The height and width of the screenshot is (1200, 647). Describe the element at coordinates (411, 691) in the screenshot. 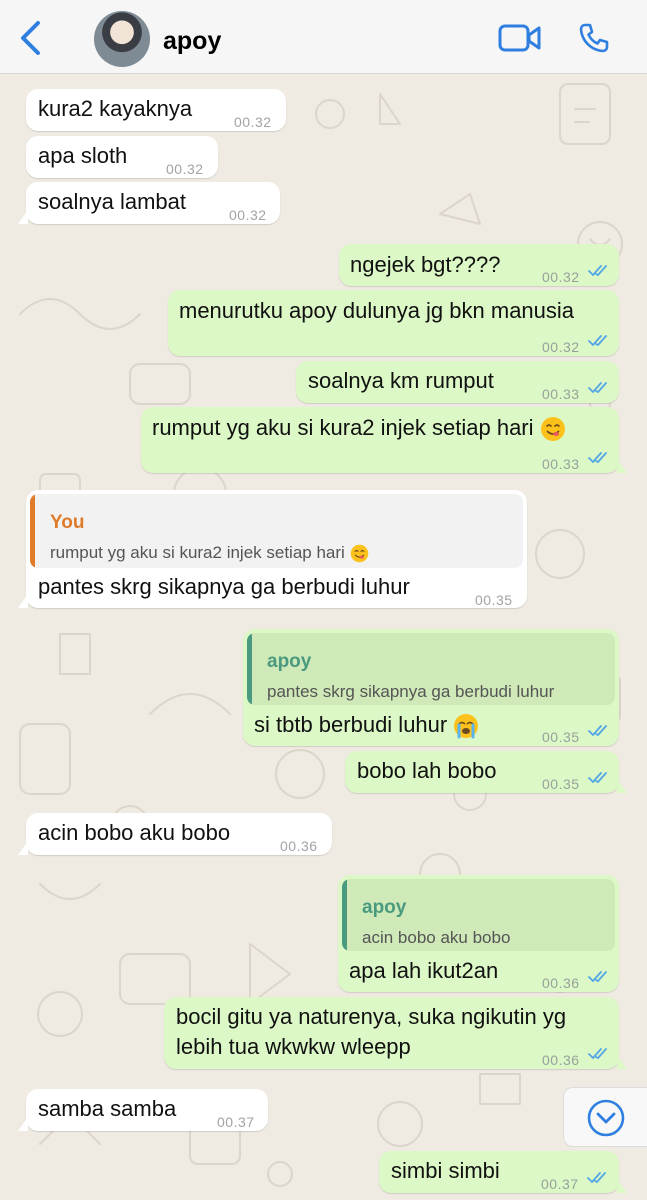

I see `quote-text: pantes skrg sikapnya ga berbudi luhur` at that location.